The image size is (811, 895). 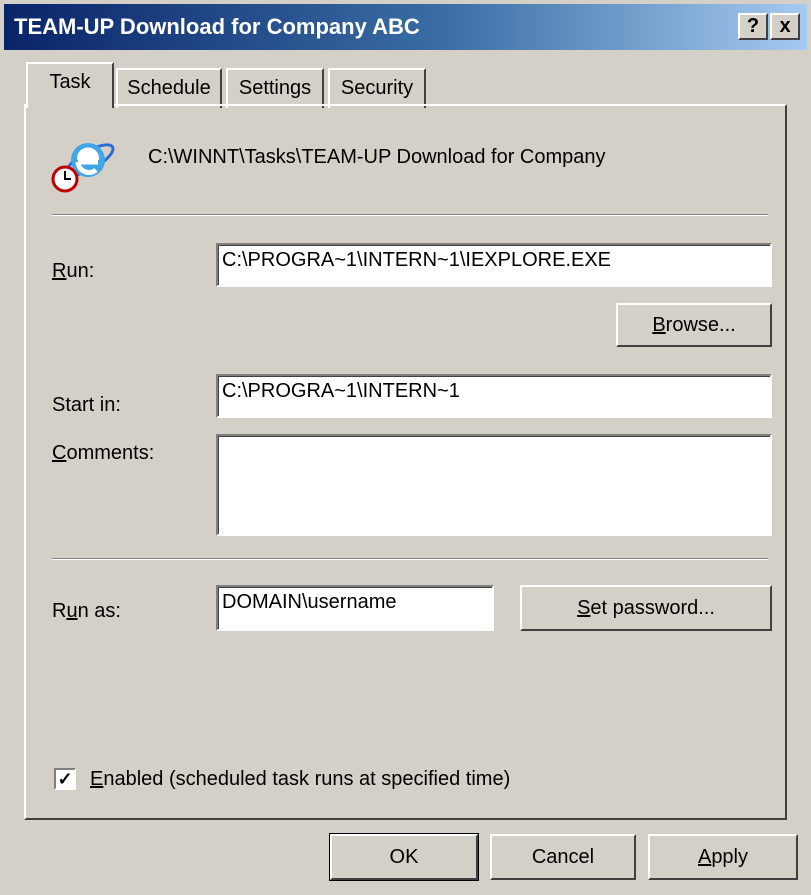 I want to click on enabled-checkbox: ✓, so click(x=65, y=779).